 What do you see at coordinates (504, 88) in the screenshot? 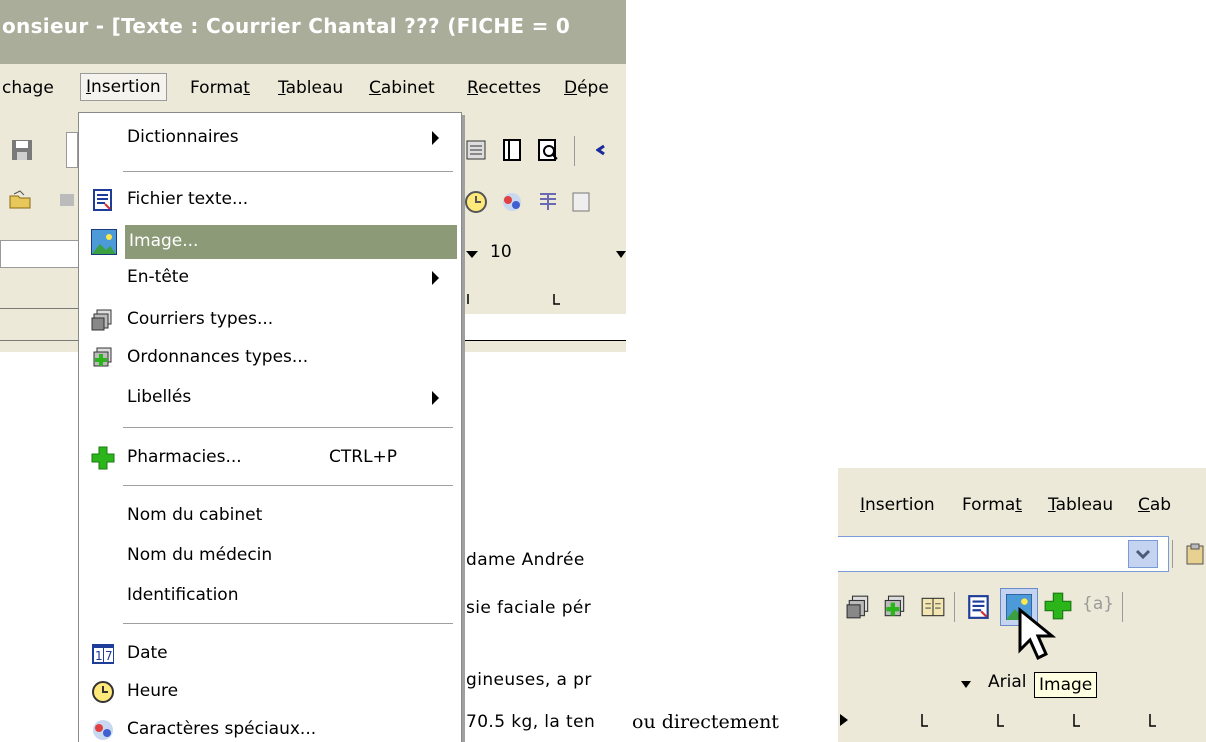
I see `menu-recettes: Recettes` at bounding box center [504, 88].